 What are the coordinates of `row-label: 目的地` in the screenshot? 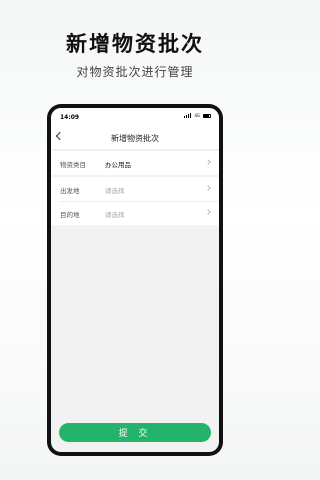 It's located at (70, 215).